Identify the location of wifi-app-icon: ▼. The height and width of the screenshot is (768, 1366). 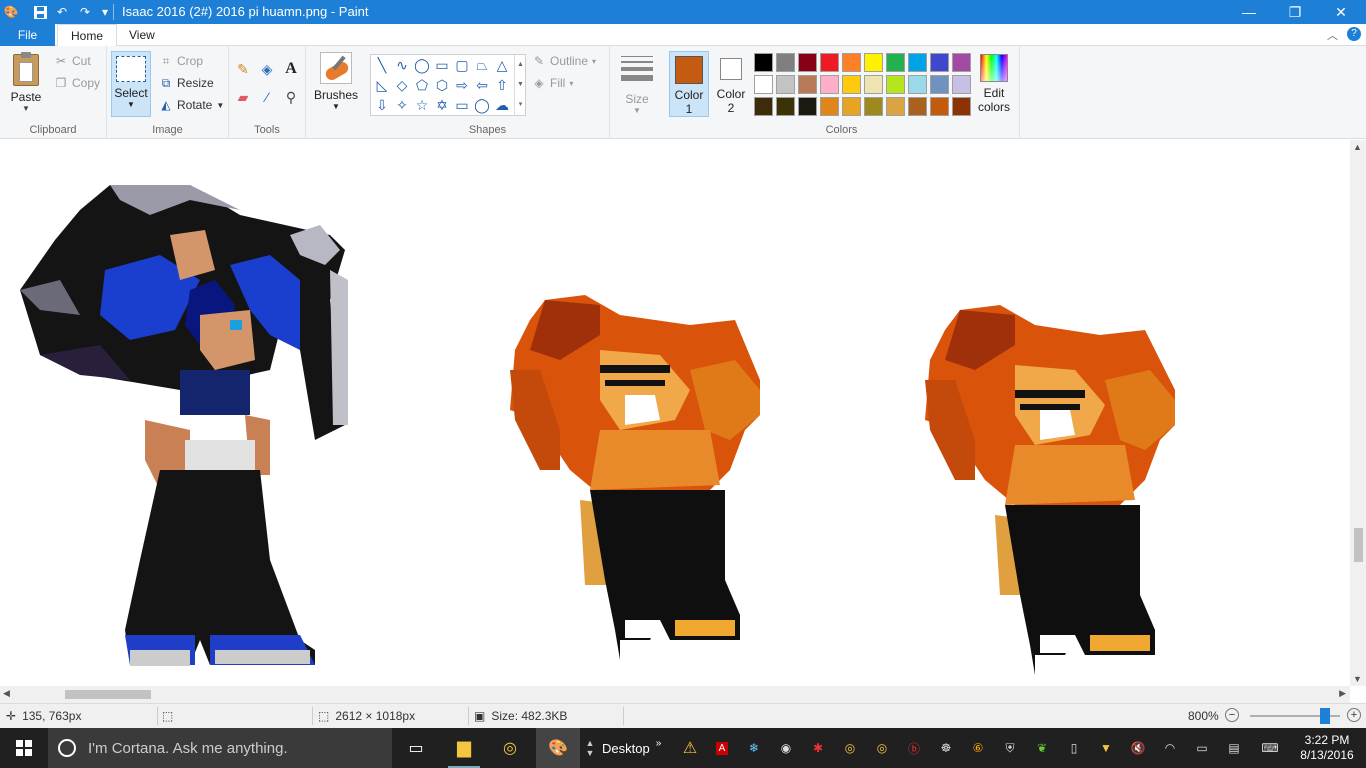
(1106, 748).